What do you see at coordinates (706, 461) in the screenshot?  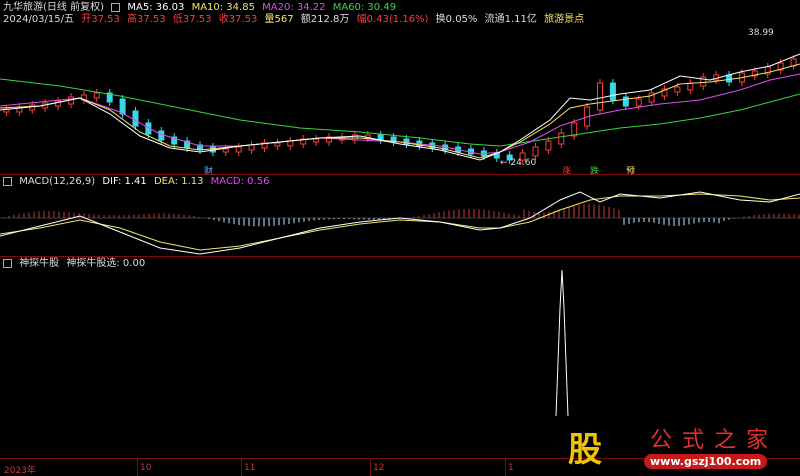 I see `logo-url: www.gszj100.com` at bounding box center [706, 461].